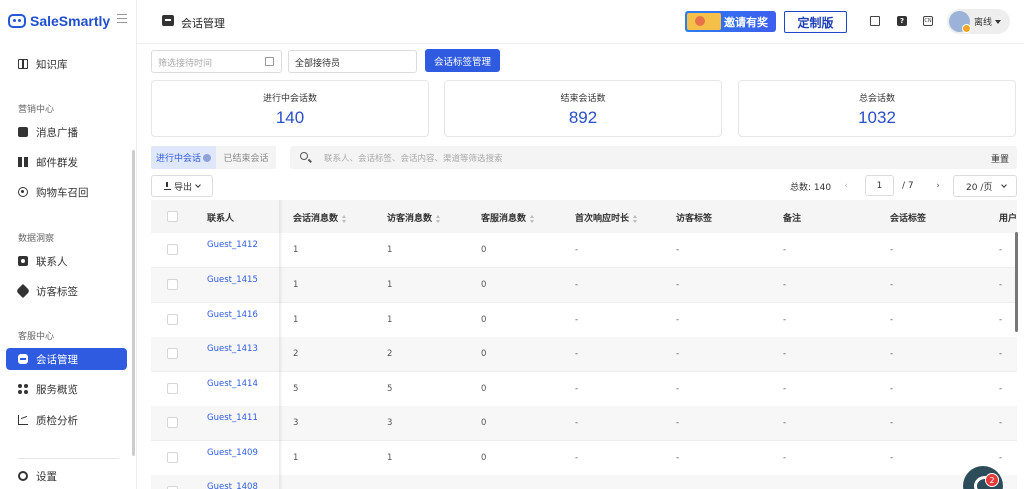 Image resolution: width=1024 pixels, height=489 pixels. What do you see at coordinates (232, 245) in the screenshot?
I see `contact-link: Guest_1412` at bounding box center [232, 245].